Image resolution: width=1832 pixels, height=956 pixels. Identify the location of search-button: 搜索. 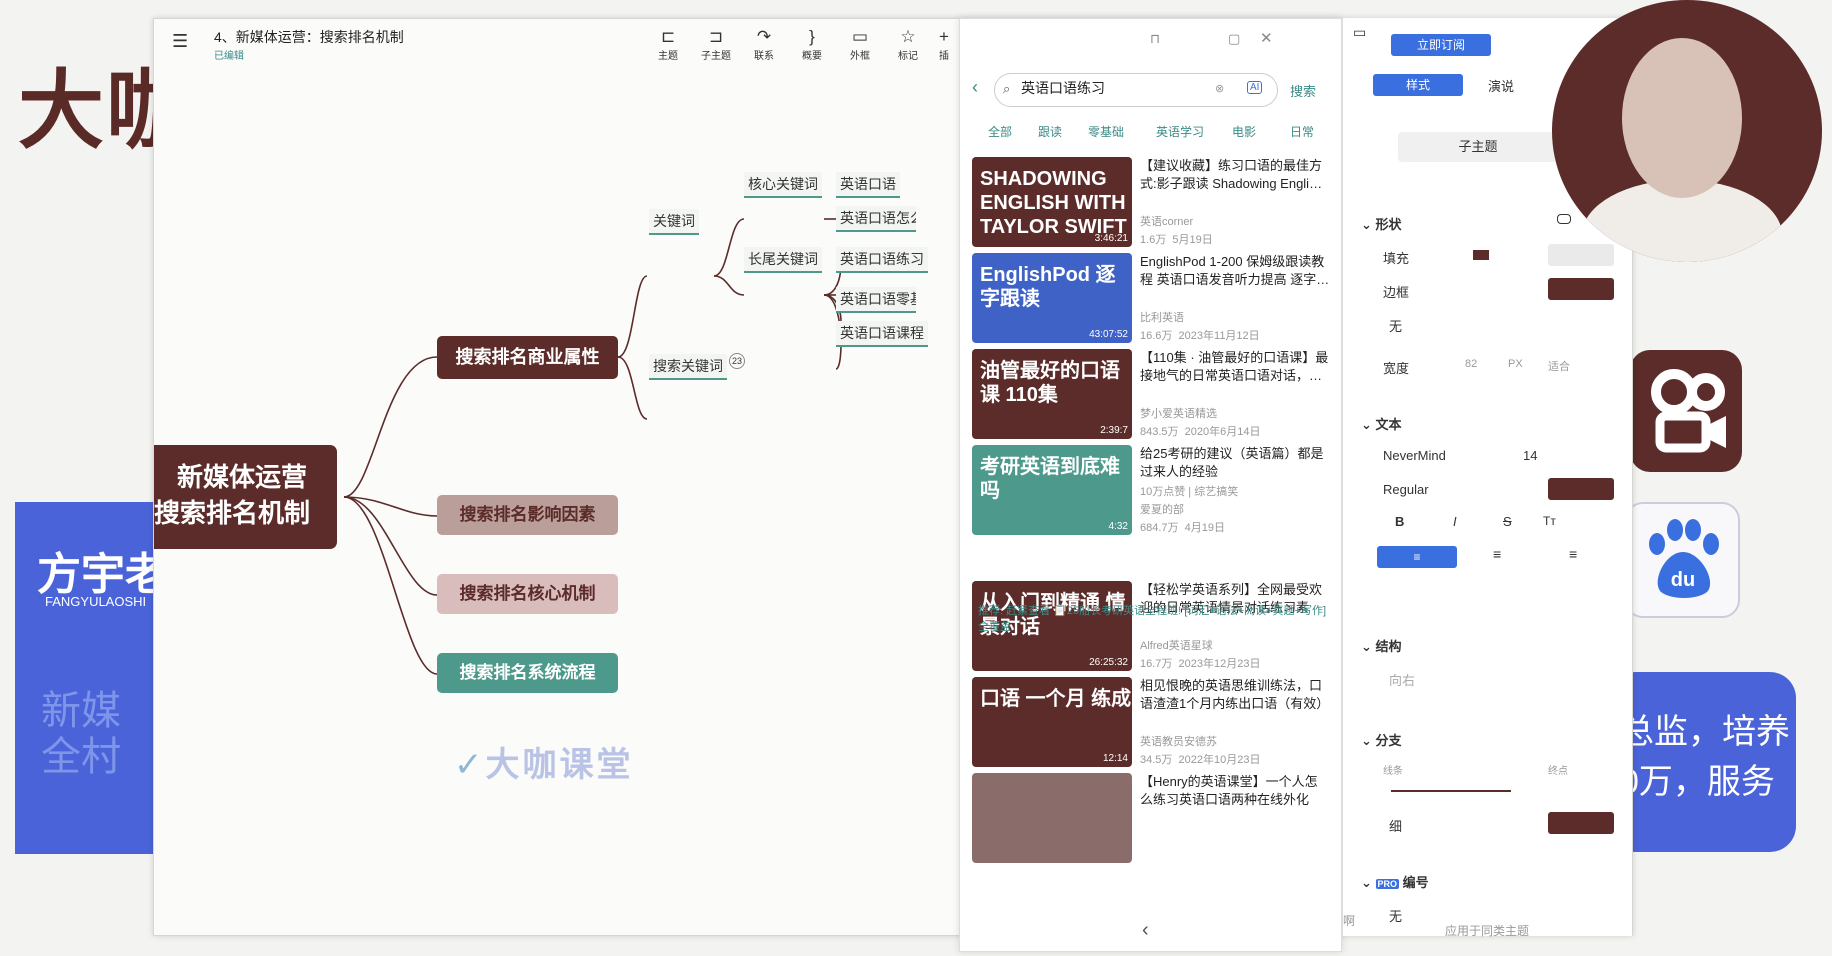
(1303, 90).